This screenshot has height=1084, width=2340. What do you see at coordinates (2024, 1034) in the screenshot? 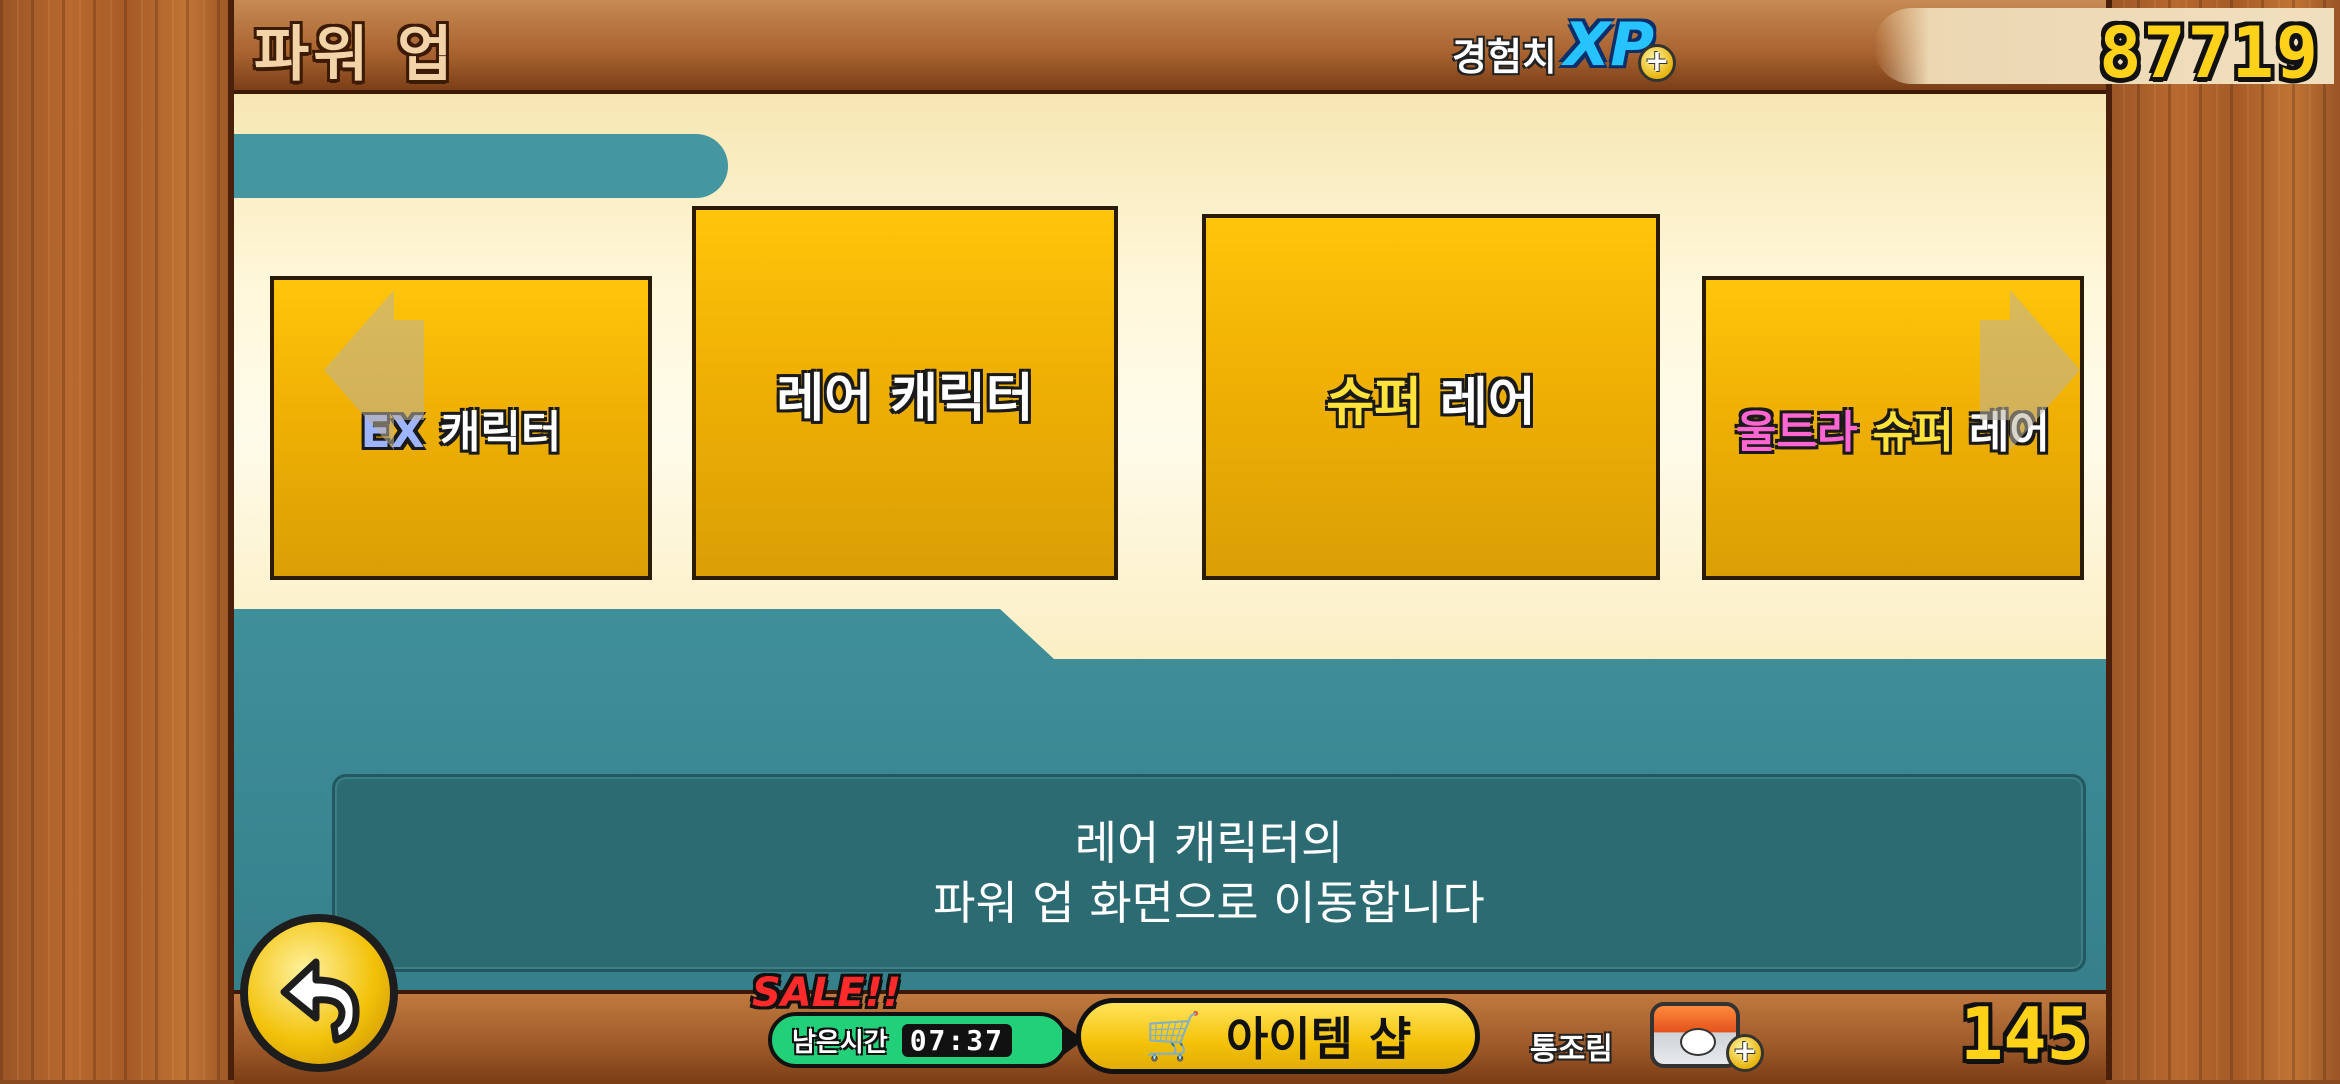
I see `catfood-value: 145` at bounding box center [2024, 1034].